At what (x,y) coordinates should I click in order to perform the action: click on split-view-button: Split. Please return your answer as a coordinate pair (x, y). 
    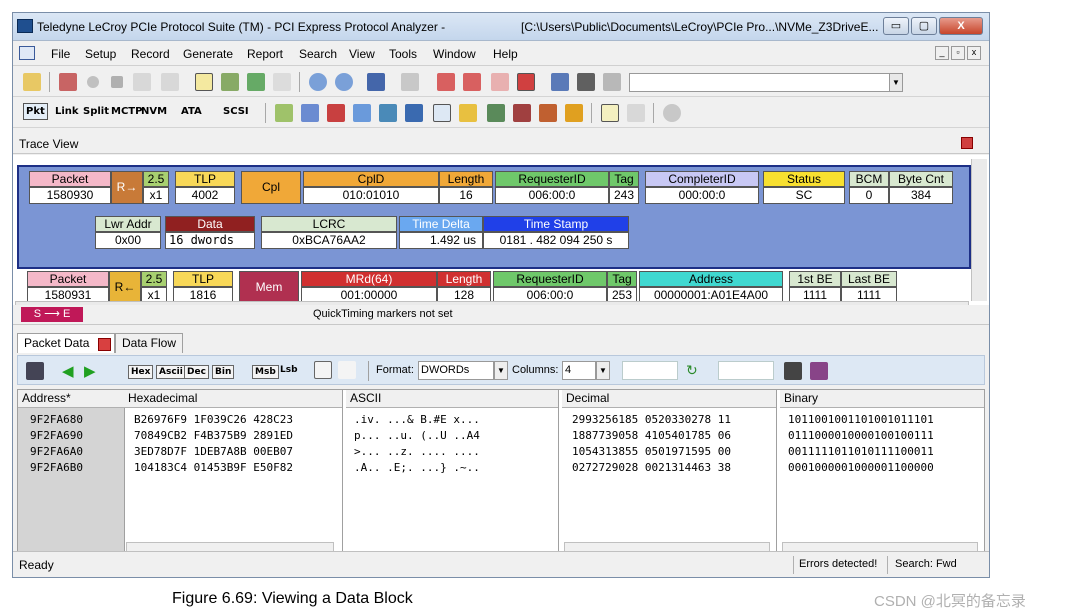
    Looking at the image, I should click on (96, 111).